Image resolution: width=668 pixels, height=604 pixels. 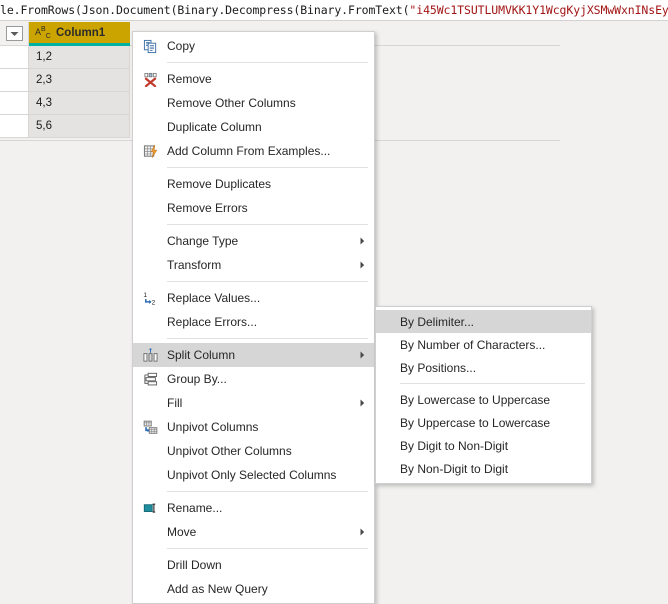 What do you see at coordinates (253, 403) in the screenshot?
I see `menu-fill: Fill` at bounding box center [253, 403].